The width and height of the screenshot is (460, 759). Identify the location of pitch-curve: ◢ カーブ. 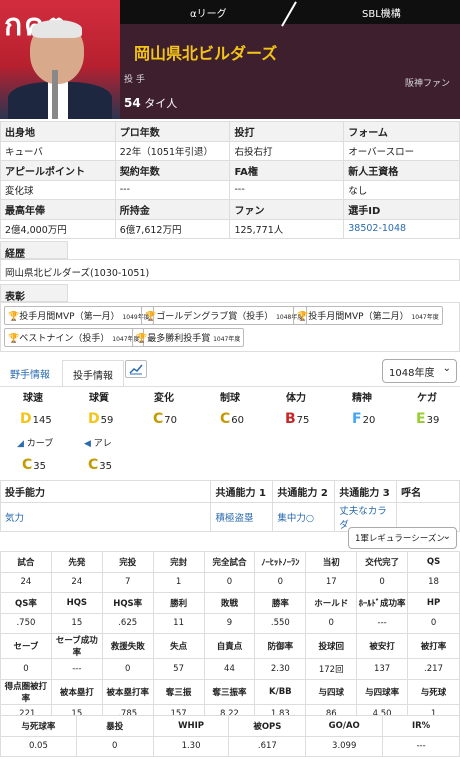
(35, 442).